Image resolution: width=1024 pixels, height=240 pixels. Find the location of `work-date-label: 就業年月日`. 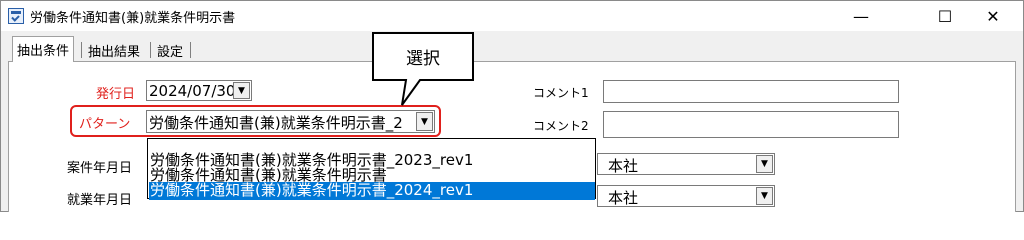

work-date-label: 就業年月日 is located at coordinates (100, 200).